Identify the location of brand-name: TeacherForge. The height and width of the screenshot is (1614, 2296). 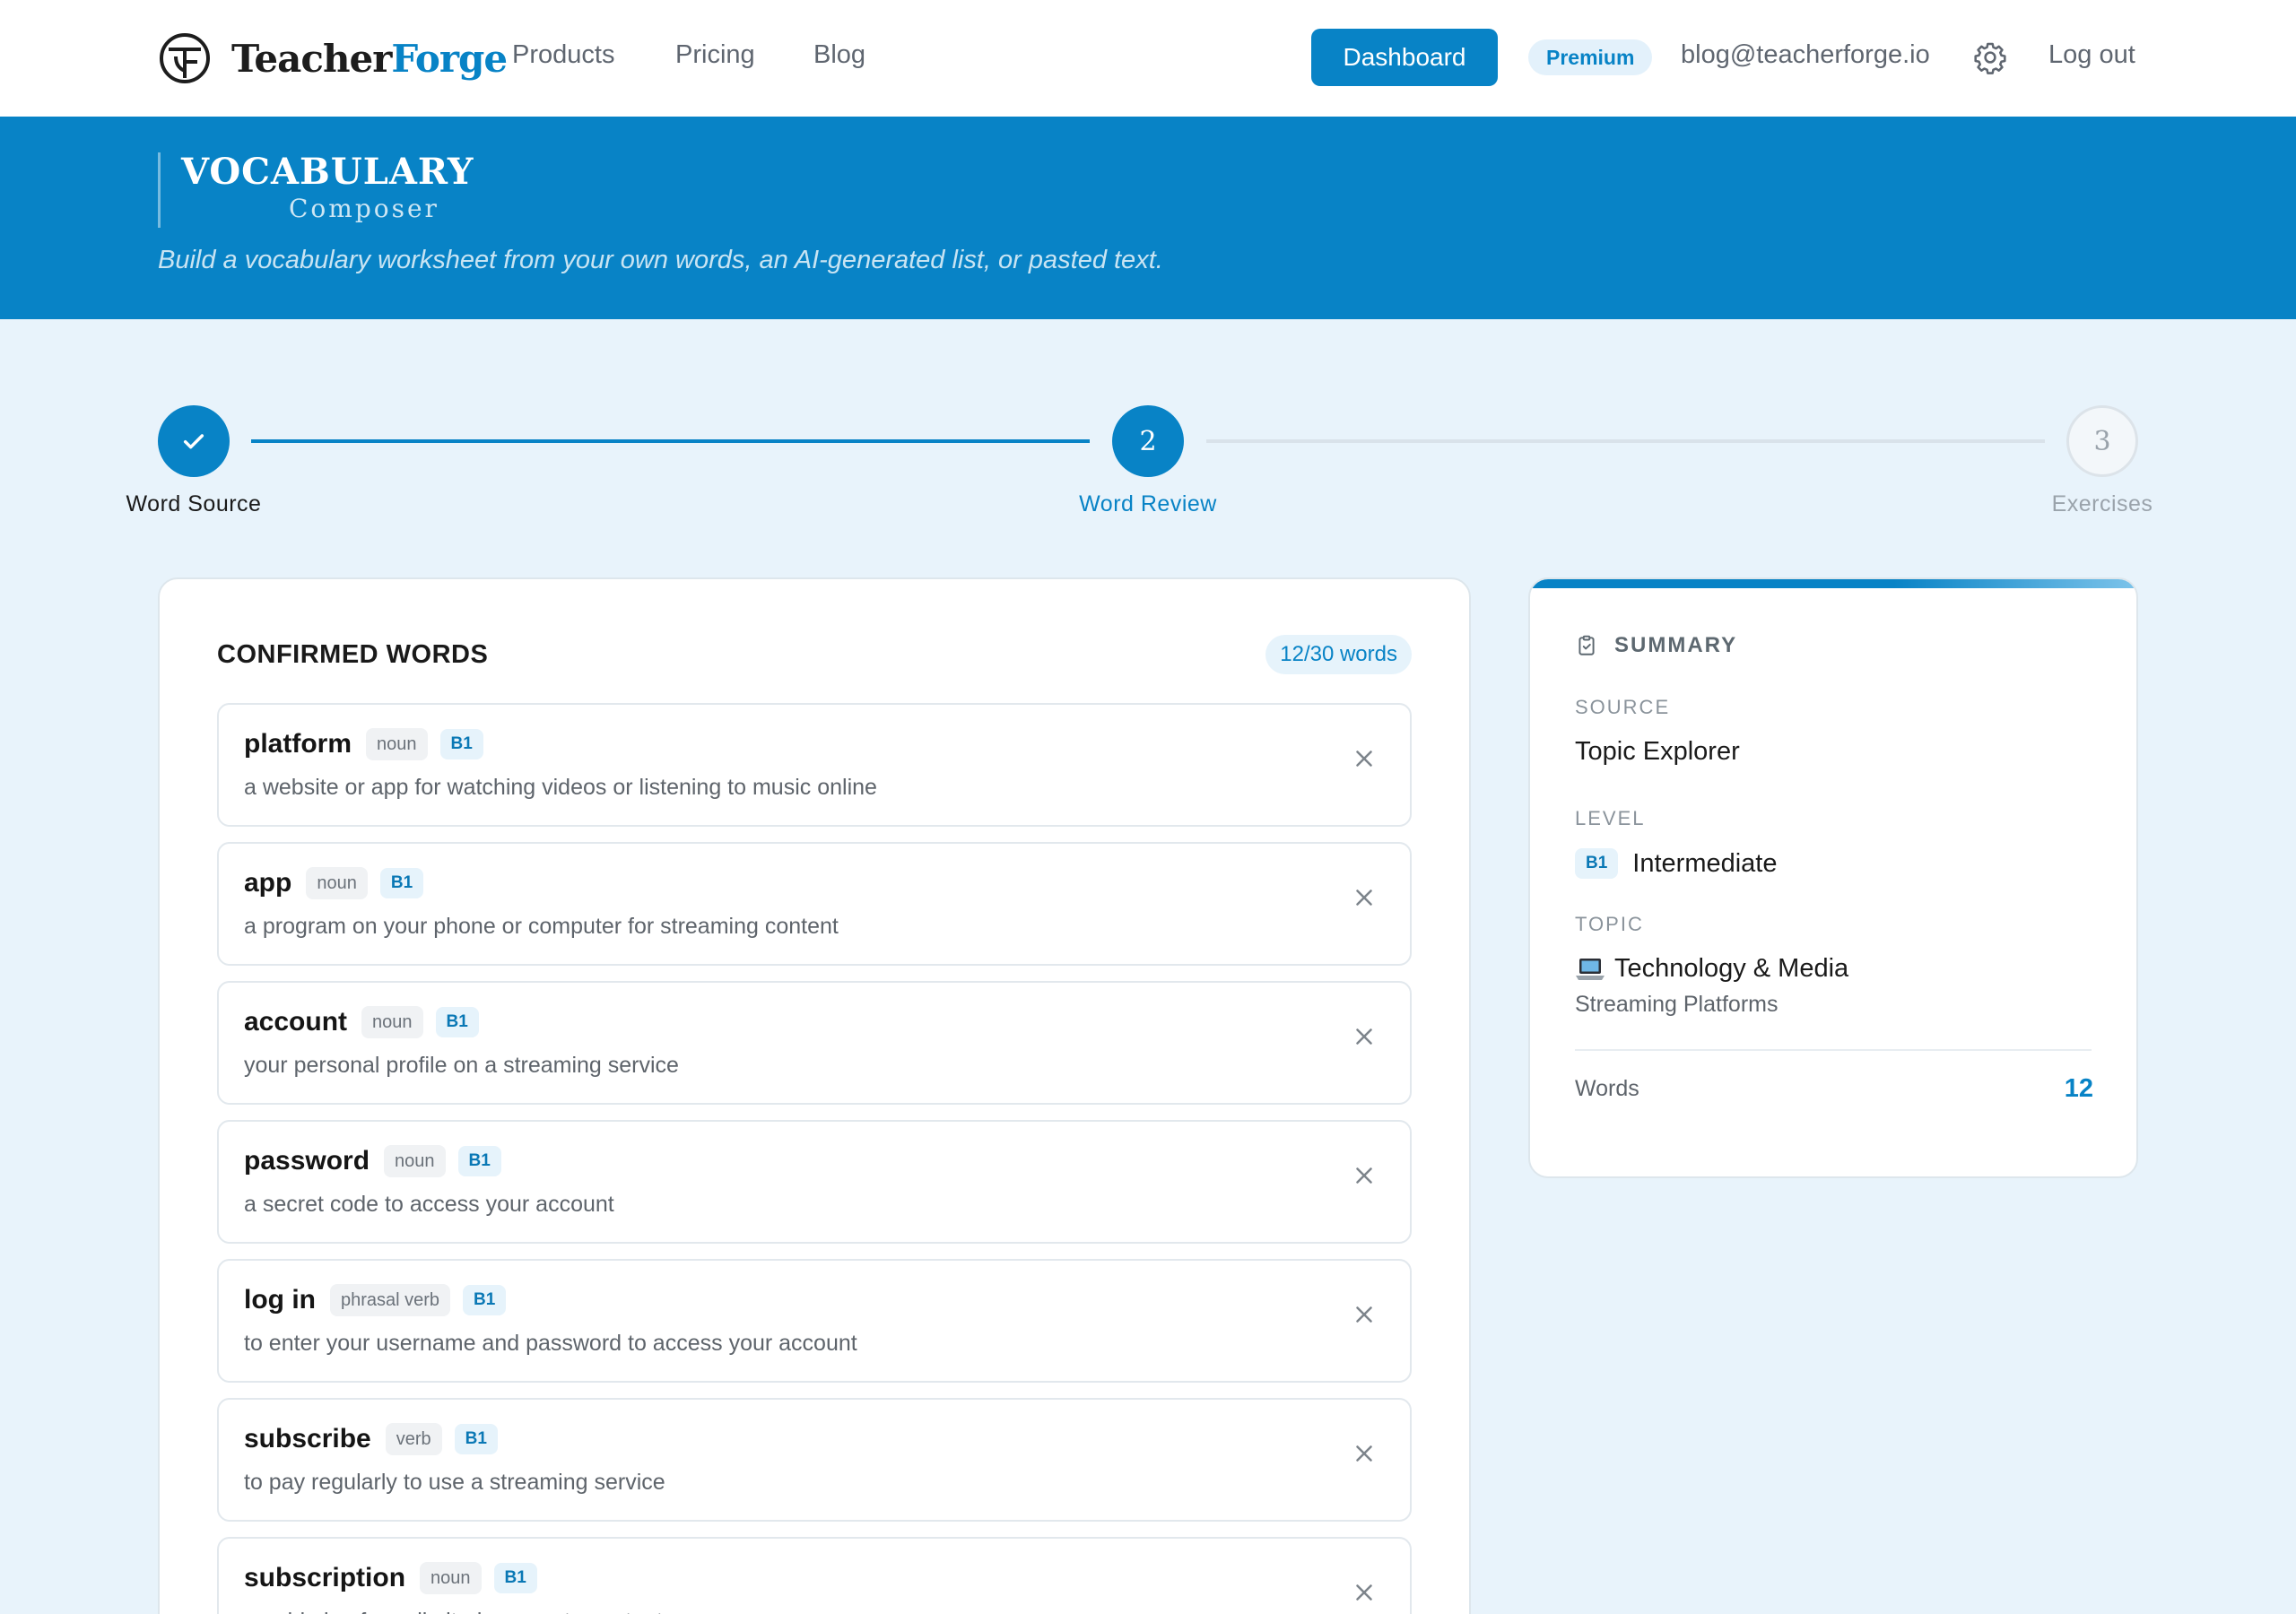
(369, 58).